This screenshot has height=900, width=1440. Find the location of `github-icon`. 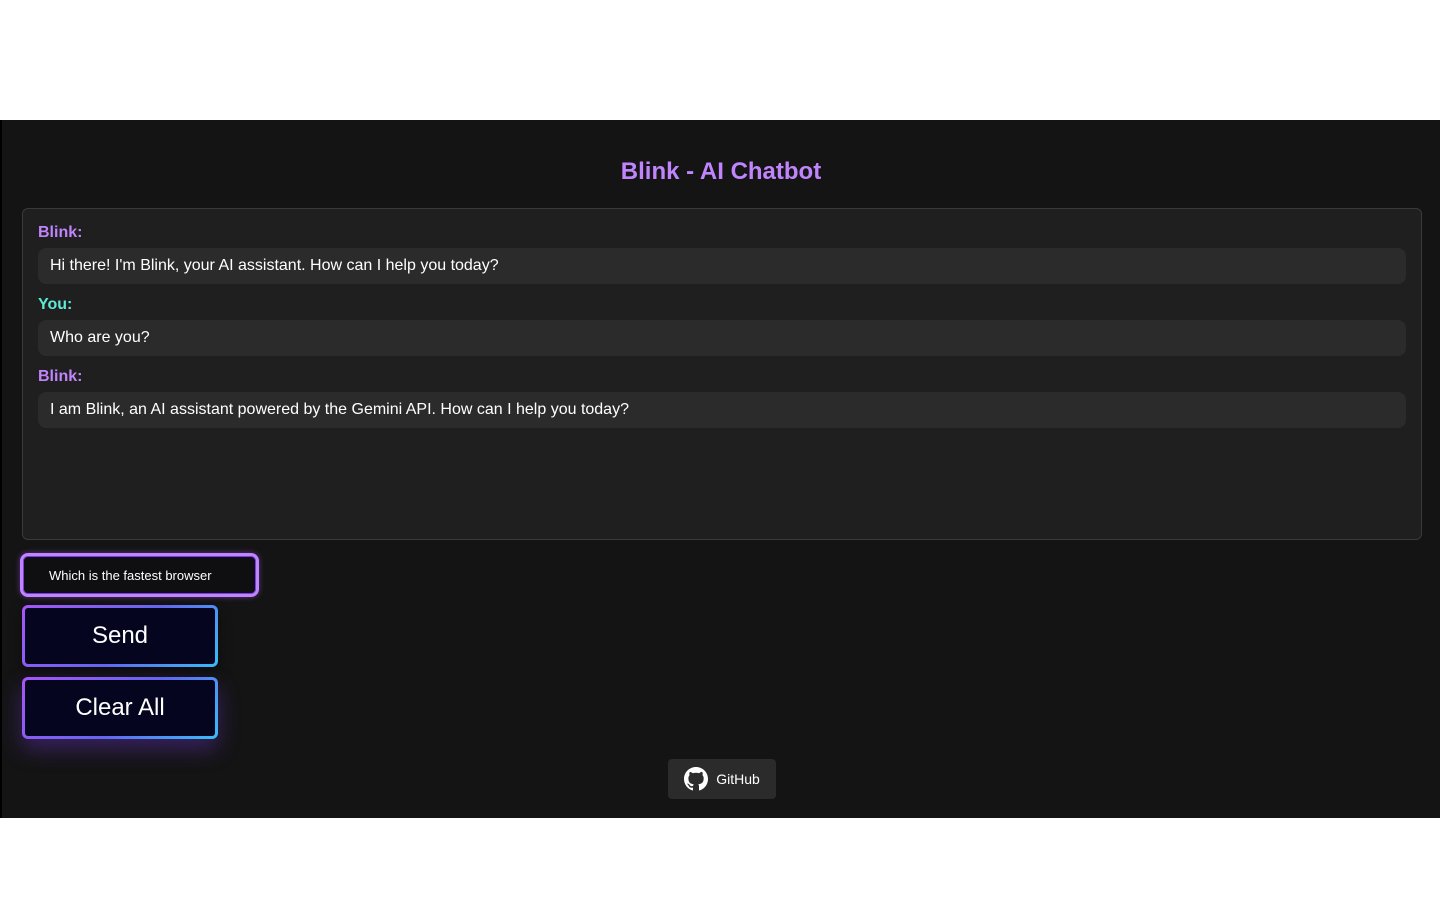

github-icon is located at coordinates (696, 779).